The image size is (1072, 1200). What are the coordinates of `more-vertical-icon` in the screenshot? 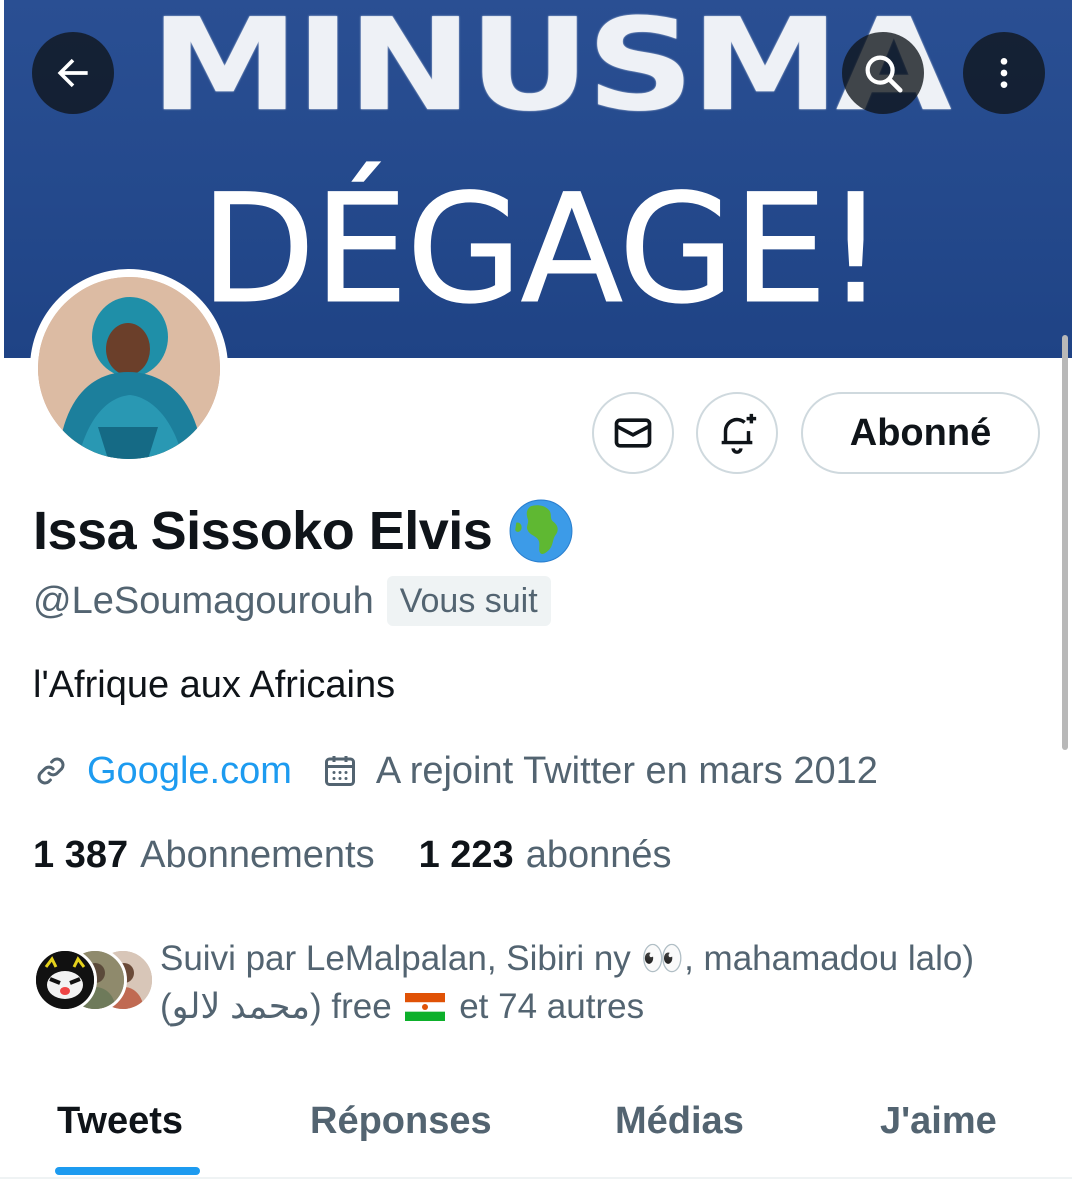 It's located at (1004, 73).